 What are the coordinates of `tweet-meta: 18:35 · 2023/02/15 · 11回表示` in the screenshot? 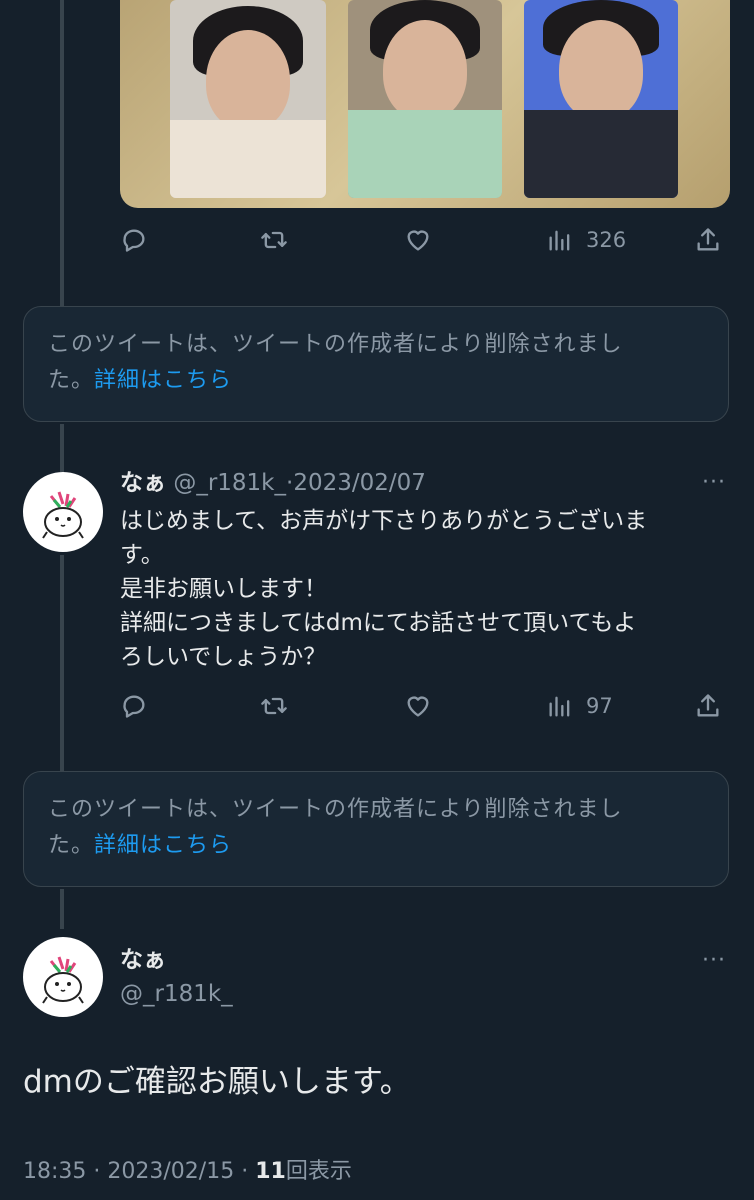 It's located at (187, 1172).